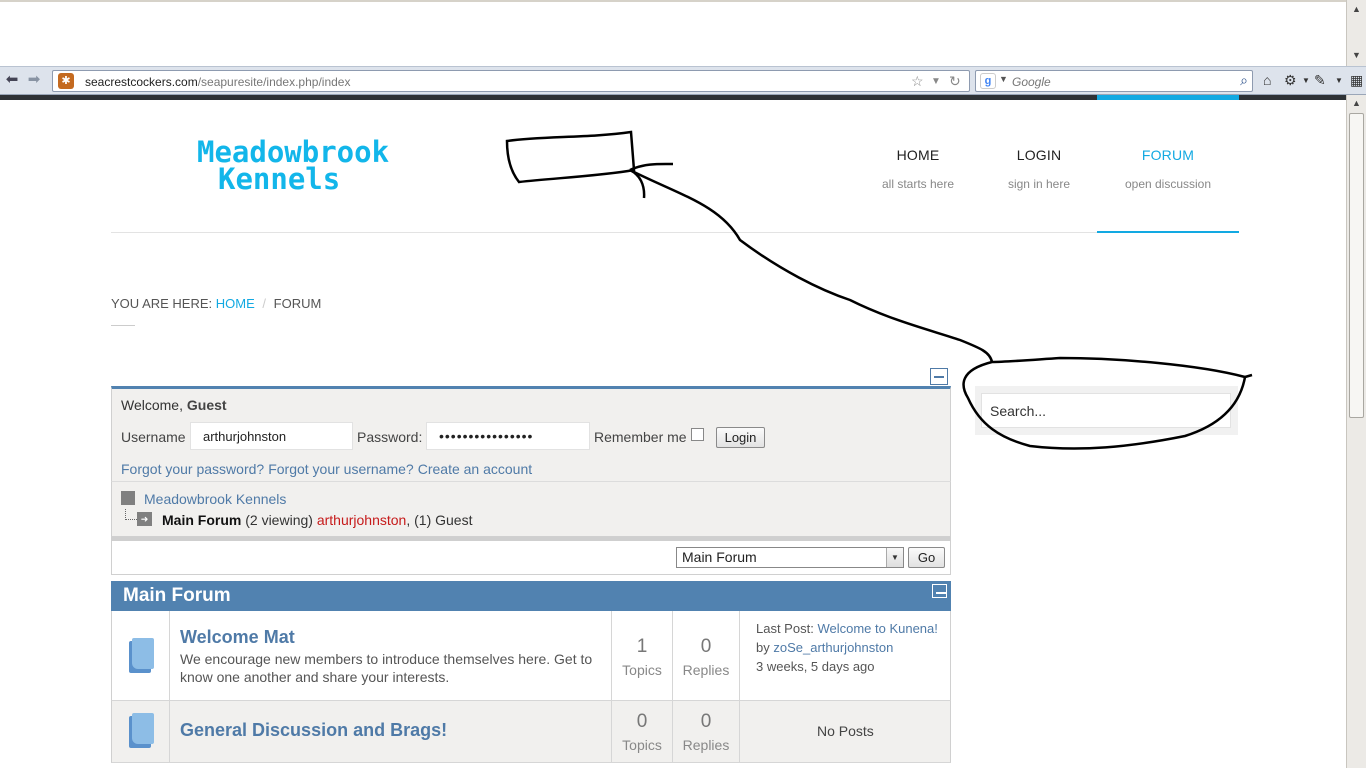 This screenshot has height=768, width=1366. I want to click on page-scroll-thumb, so click(1356, 265).